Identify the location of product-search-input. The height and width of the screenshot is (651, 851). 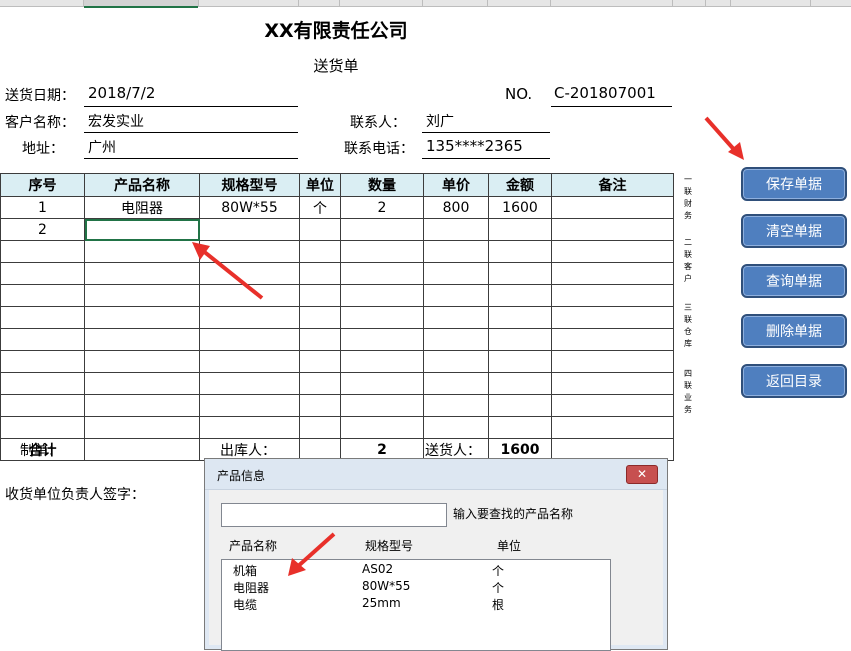
(334, 515).